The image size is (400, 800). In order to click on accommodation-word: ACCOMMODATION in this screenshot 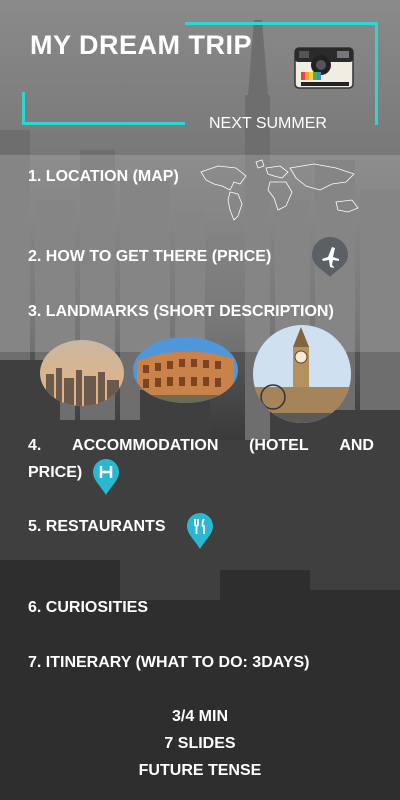, I will do `click(145, 445)`.